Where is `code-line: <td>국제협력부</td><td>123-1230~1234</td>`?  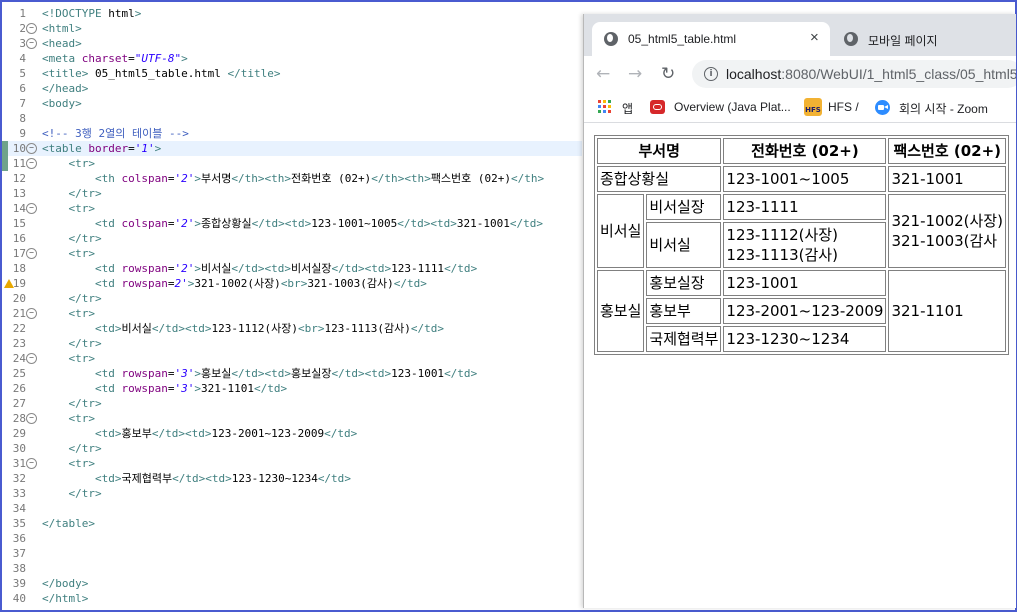 code-line: <td>국제협력부</td><td>123-1230~1234</td> is located at coordinates (196, 478).